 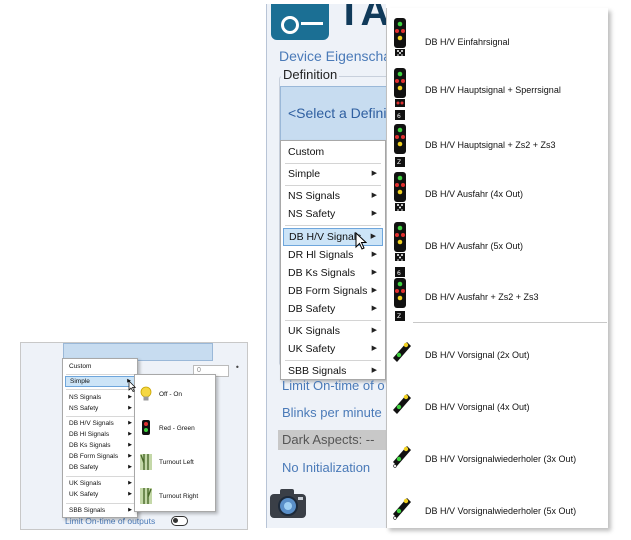 What do you see at coordinates (176, 394) in the screenshot?
I see `submenu-item-off-on: Off - On` at bounding box center [176, 394].